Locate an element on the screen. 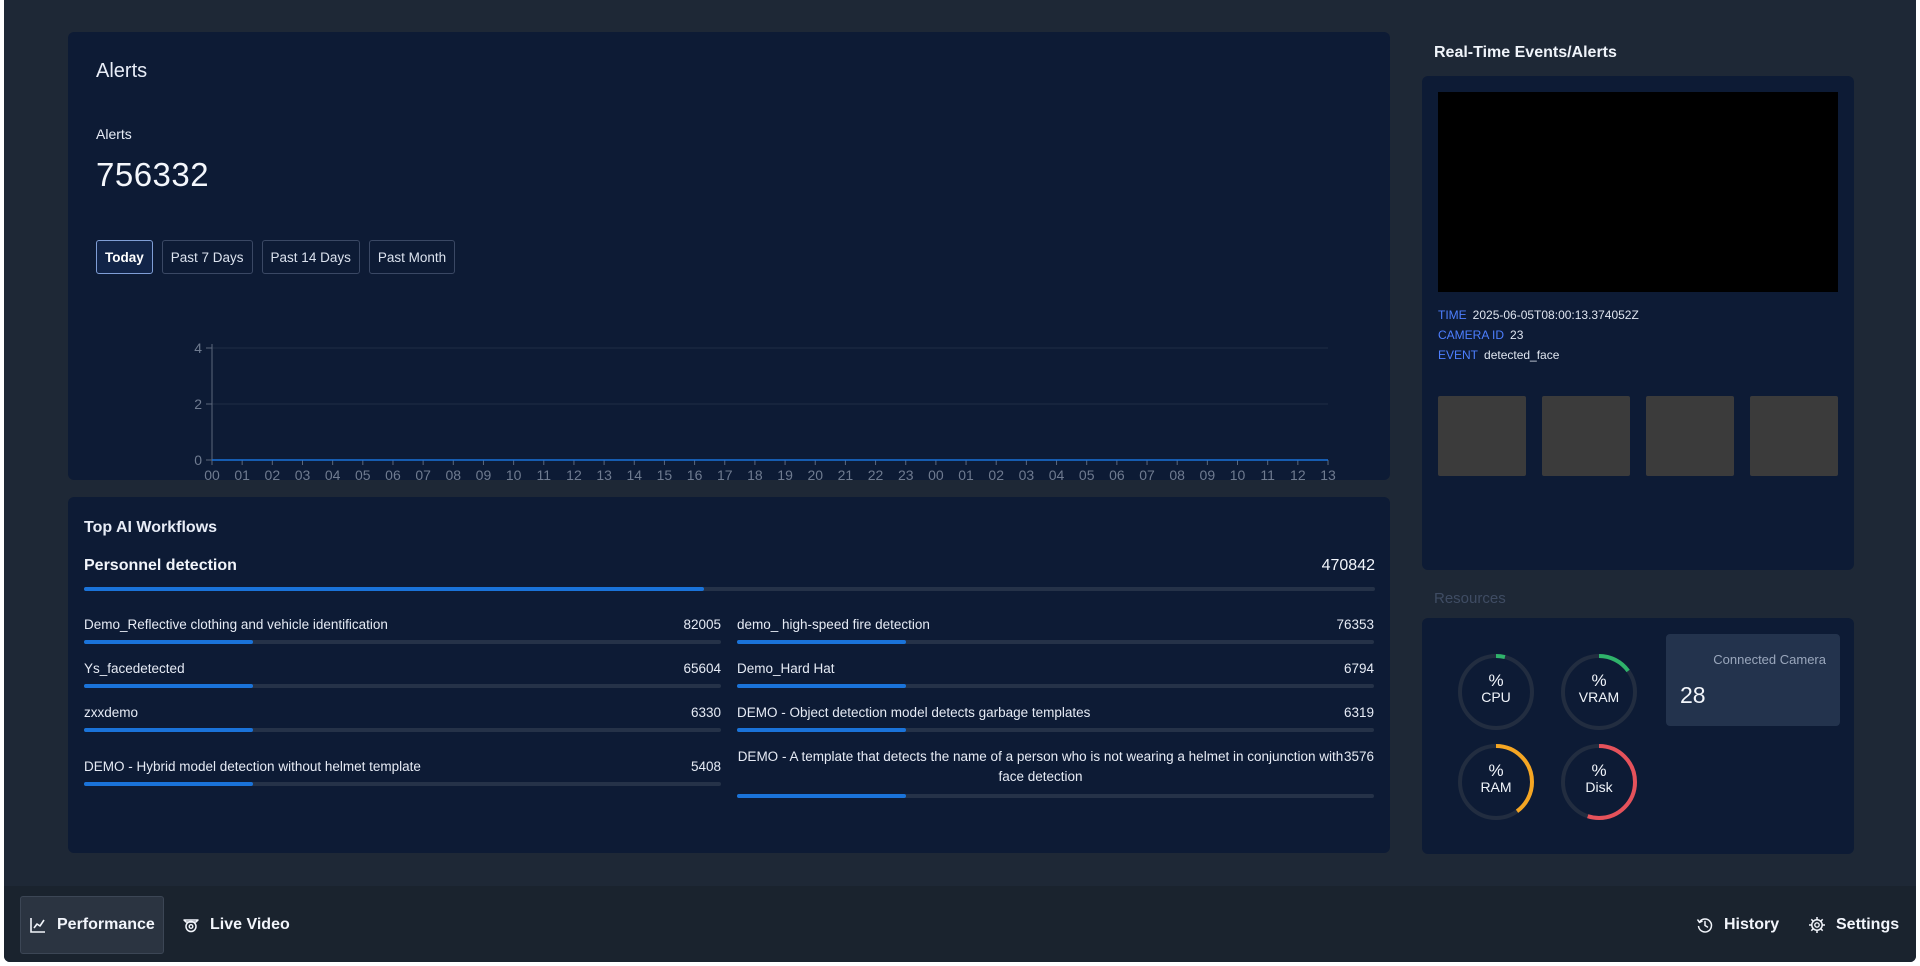  chart-x-tick-label: 09 is located at coordinates (1208, 473).